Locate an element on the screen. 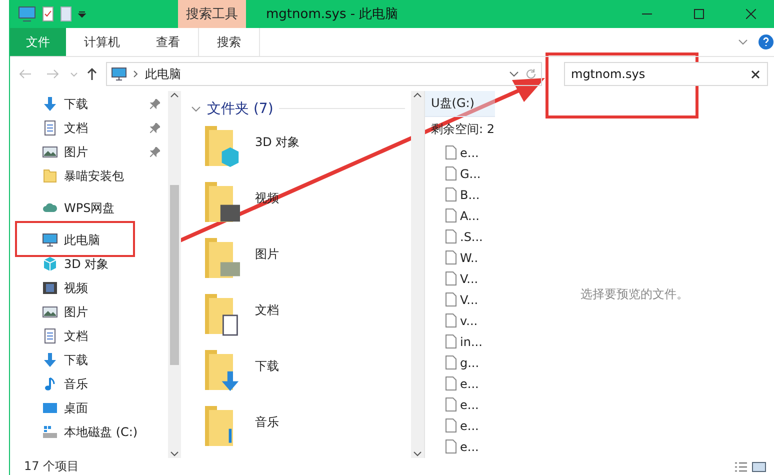  file-item: W.. is located at coordinates (460, 257).